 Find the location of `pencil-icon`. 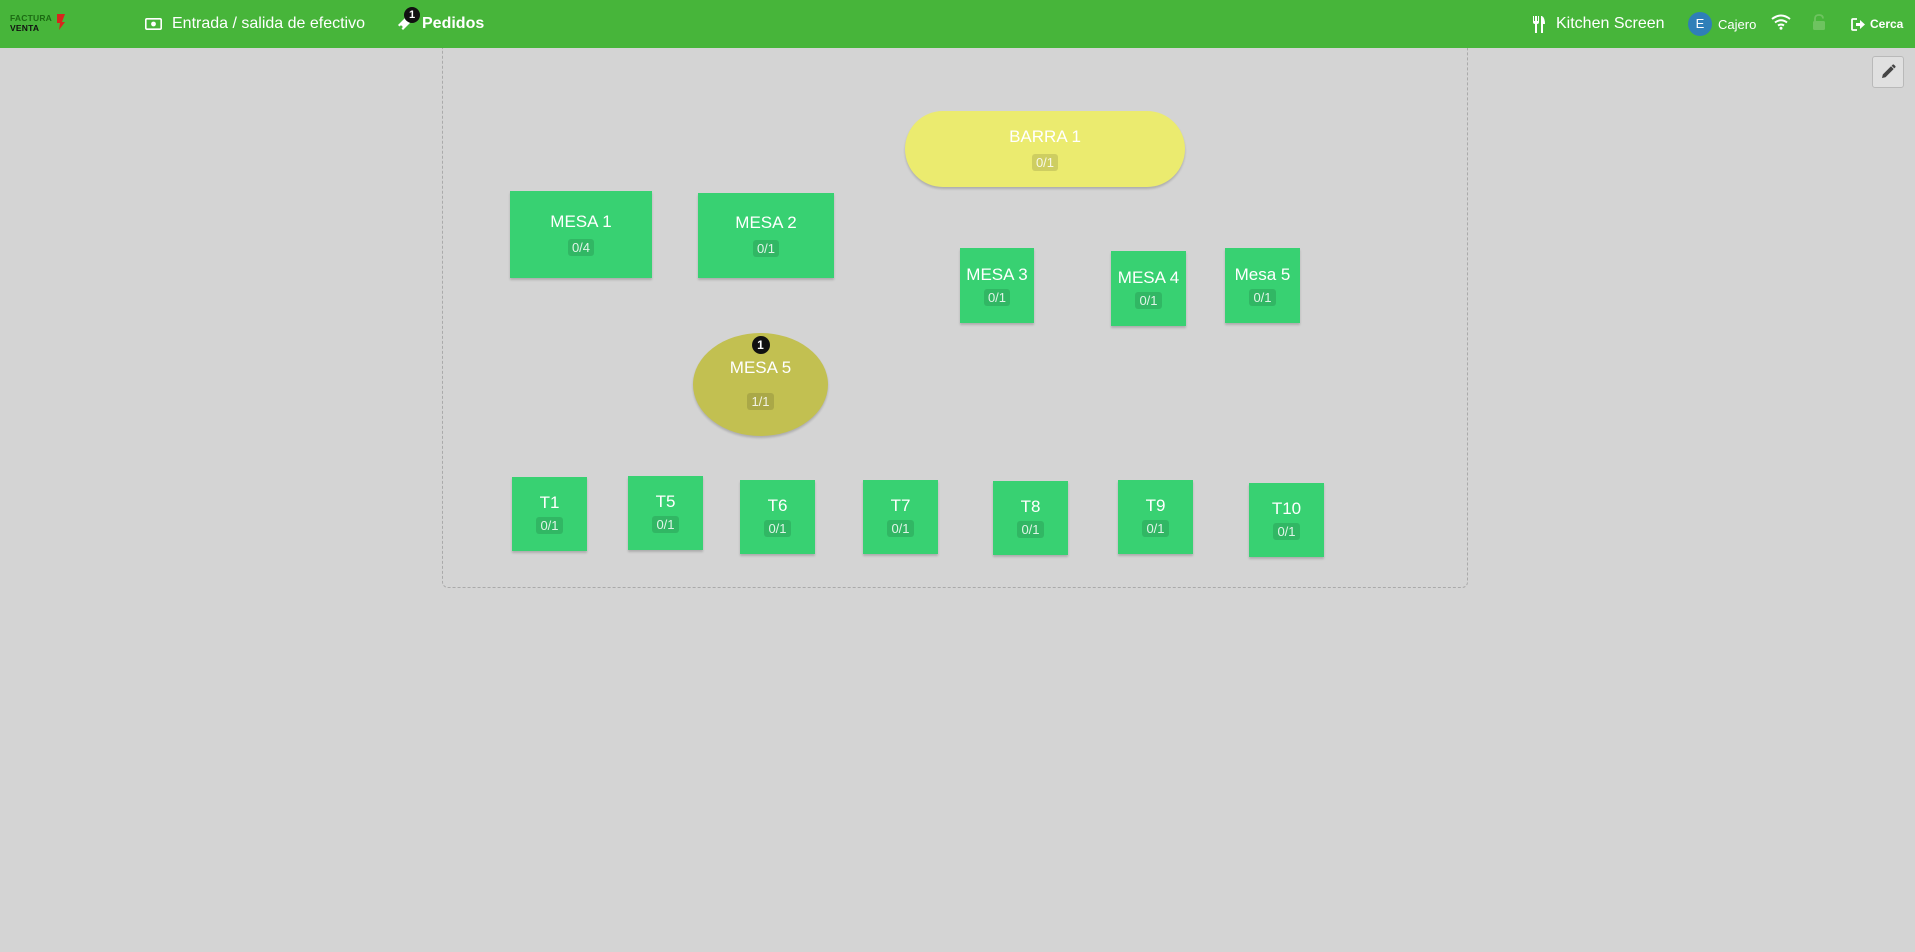

pencil-icon is located at coordinates (1889, 71).